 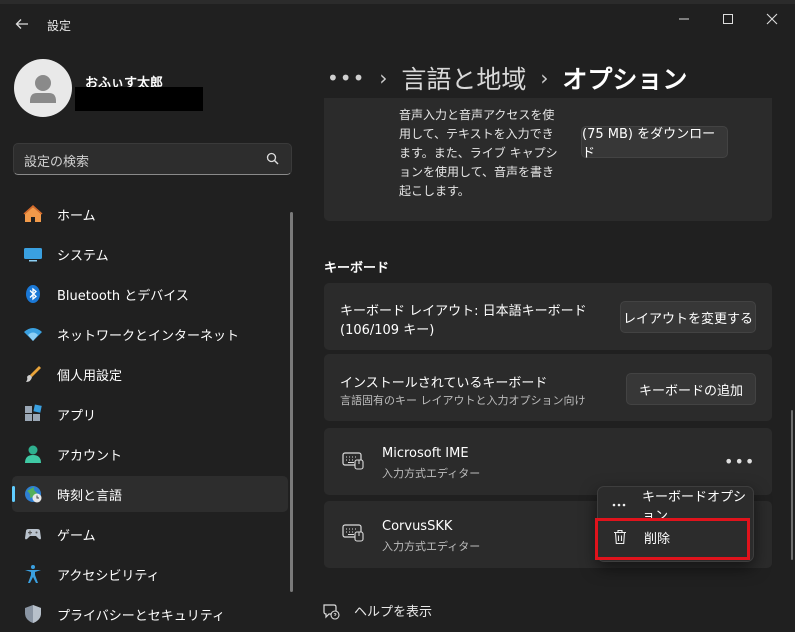 What do you see at coordinates (688, 317) in the screenshot?
I see `change-layout-button: レイアウトを変更する` at bounding box center [688, 317].